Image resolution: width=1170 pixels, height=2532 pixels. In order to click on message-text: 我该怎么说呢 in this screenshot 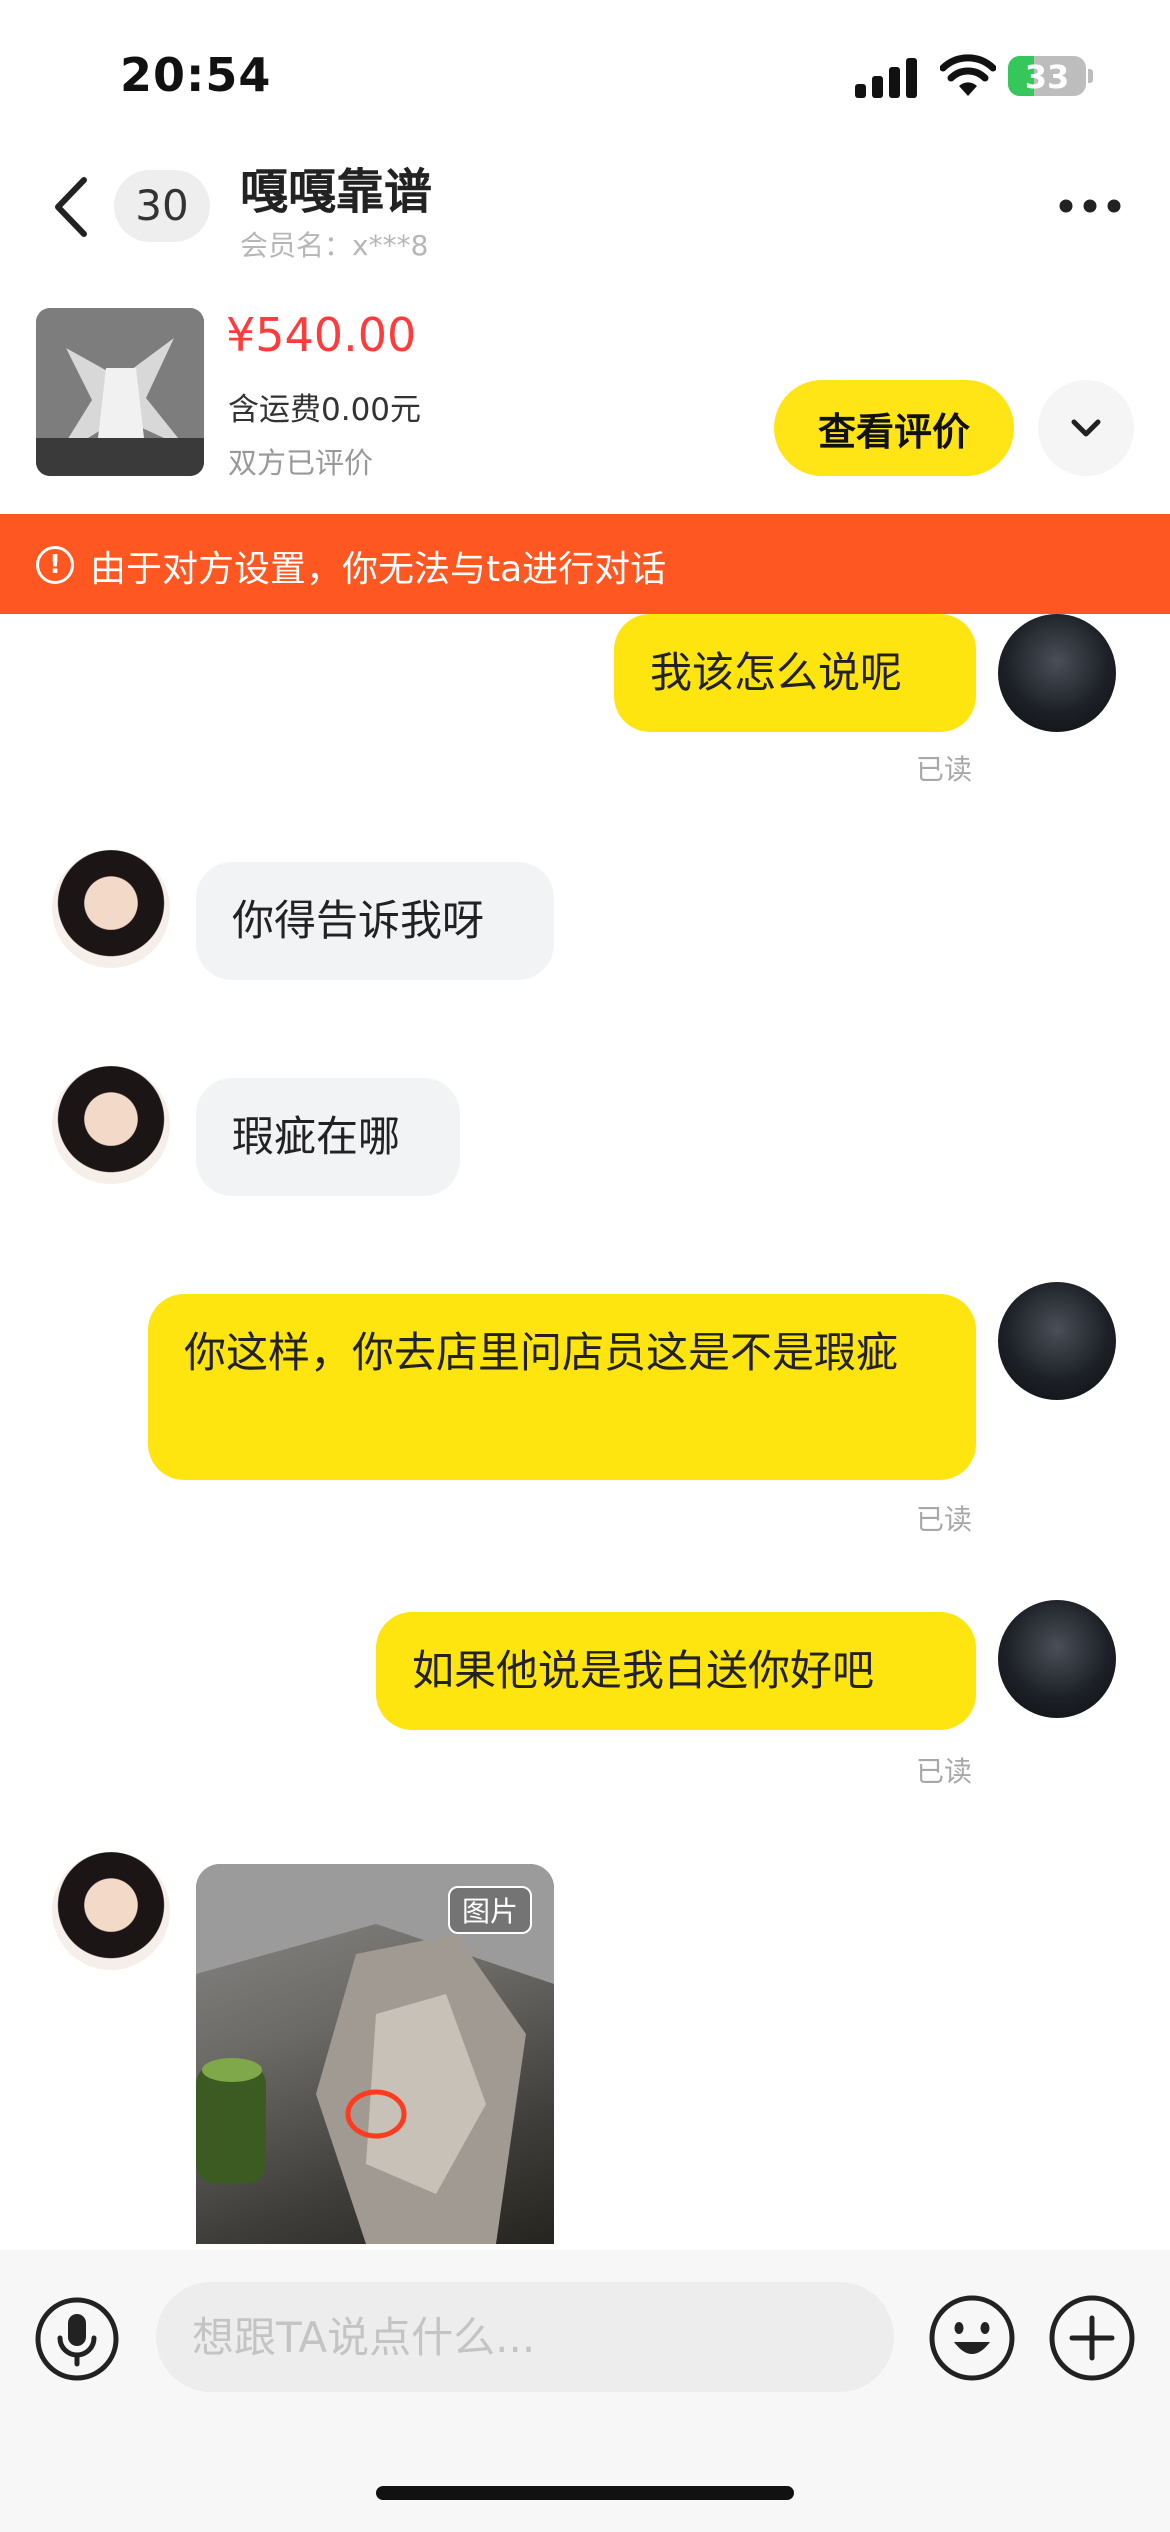, I will do `click(776, 672)`.